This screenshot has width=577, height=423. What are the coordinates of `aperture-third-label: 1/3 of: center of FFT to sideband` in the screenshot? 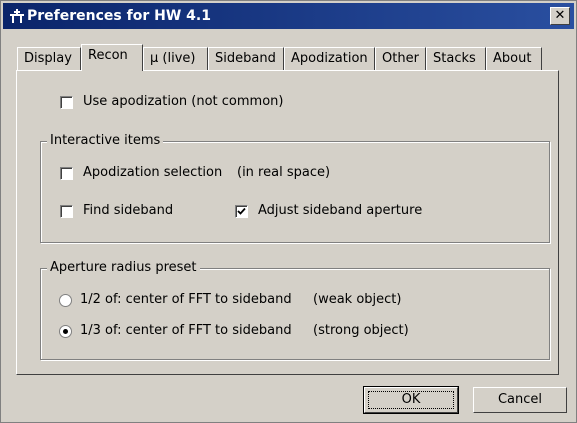 It's located at (186, 330).